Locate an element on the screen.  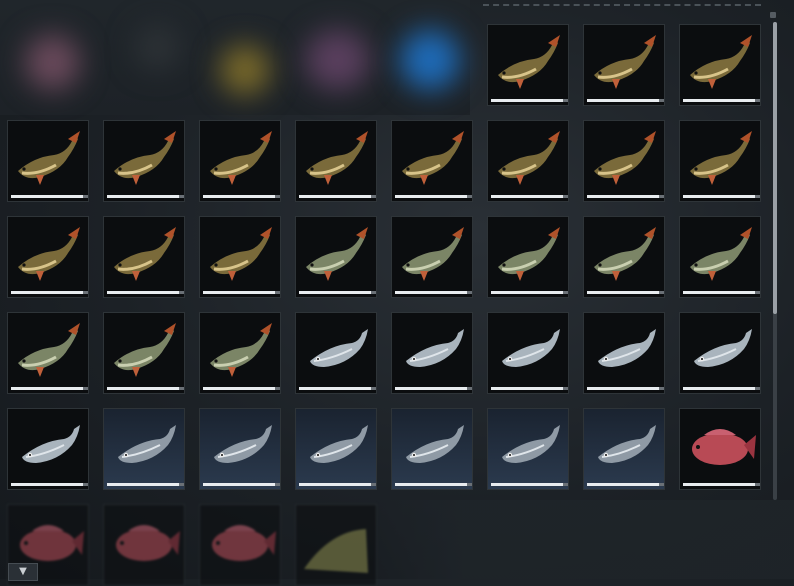
inventory-slot-bream is located at coordinates (336, 545).